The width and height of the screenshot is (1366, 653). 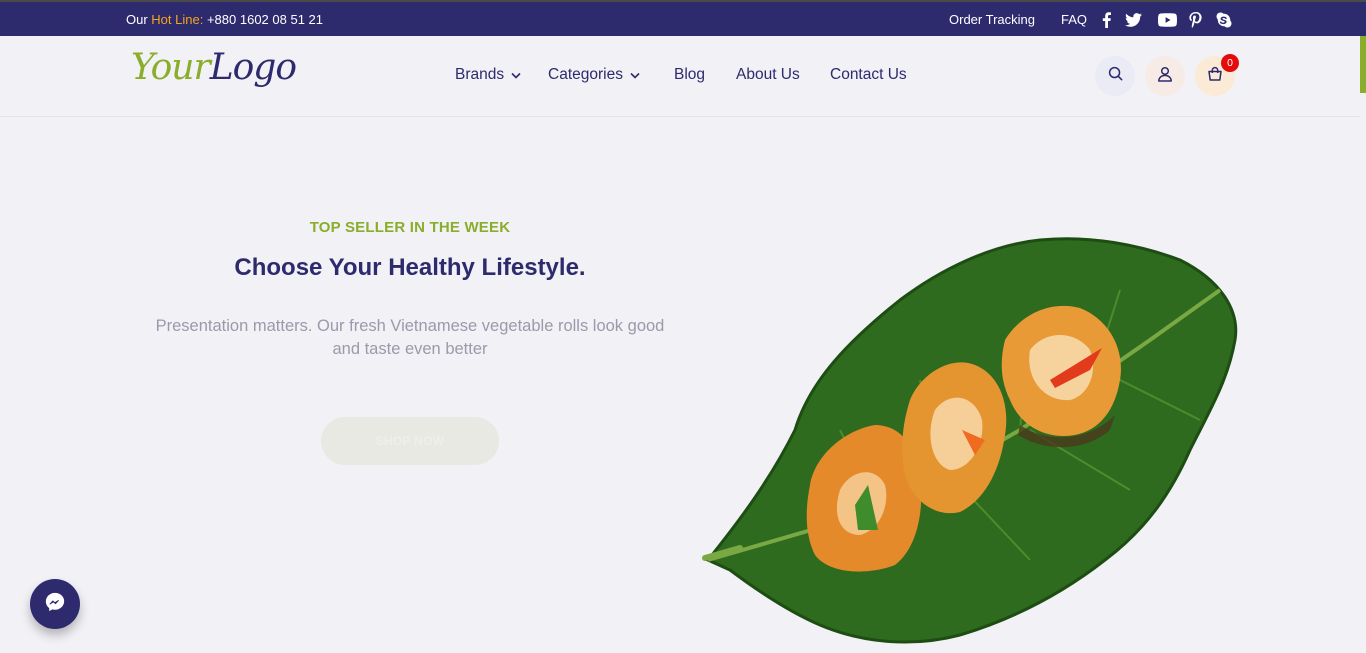 I want to click on shopping-bag-icon, so click(x=1215, y=76).